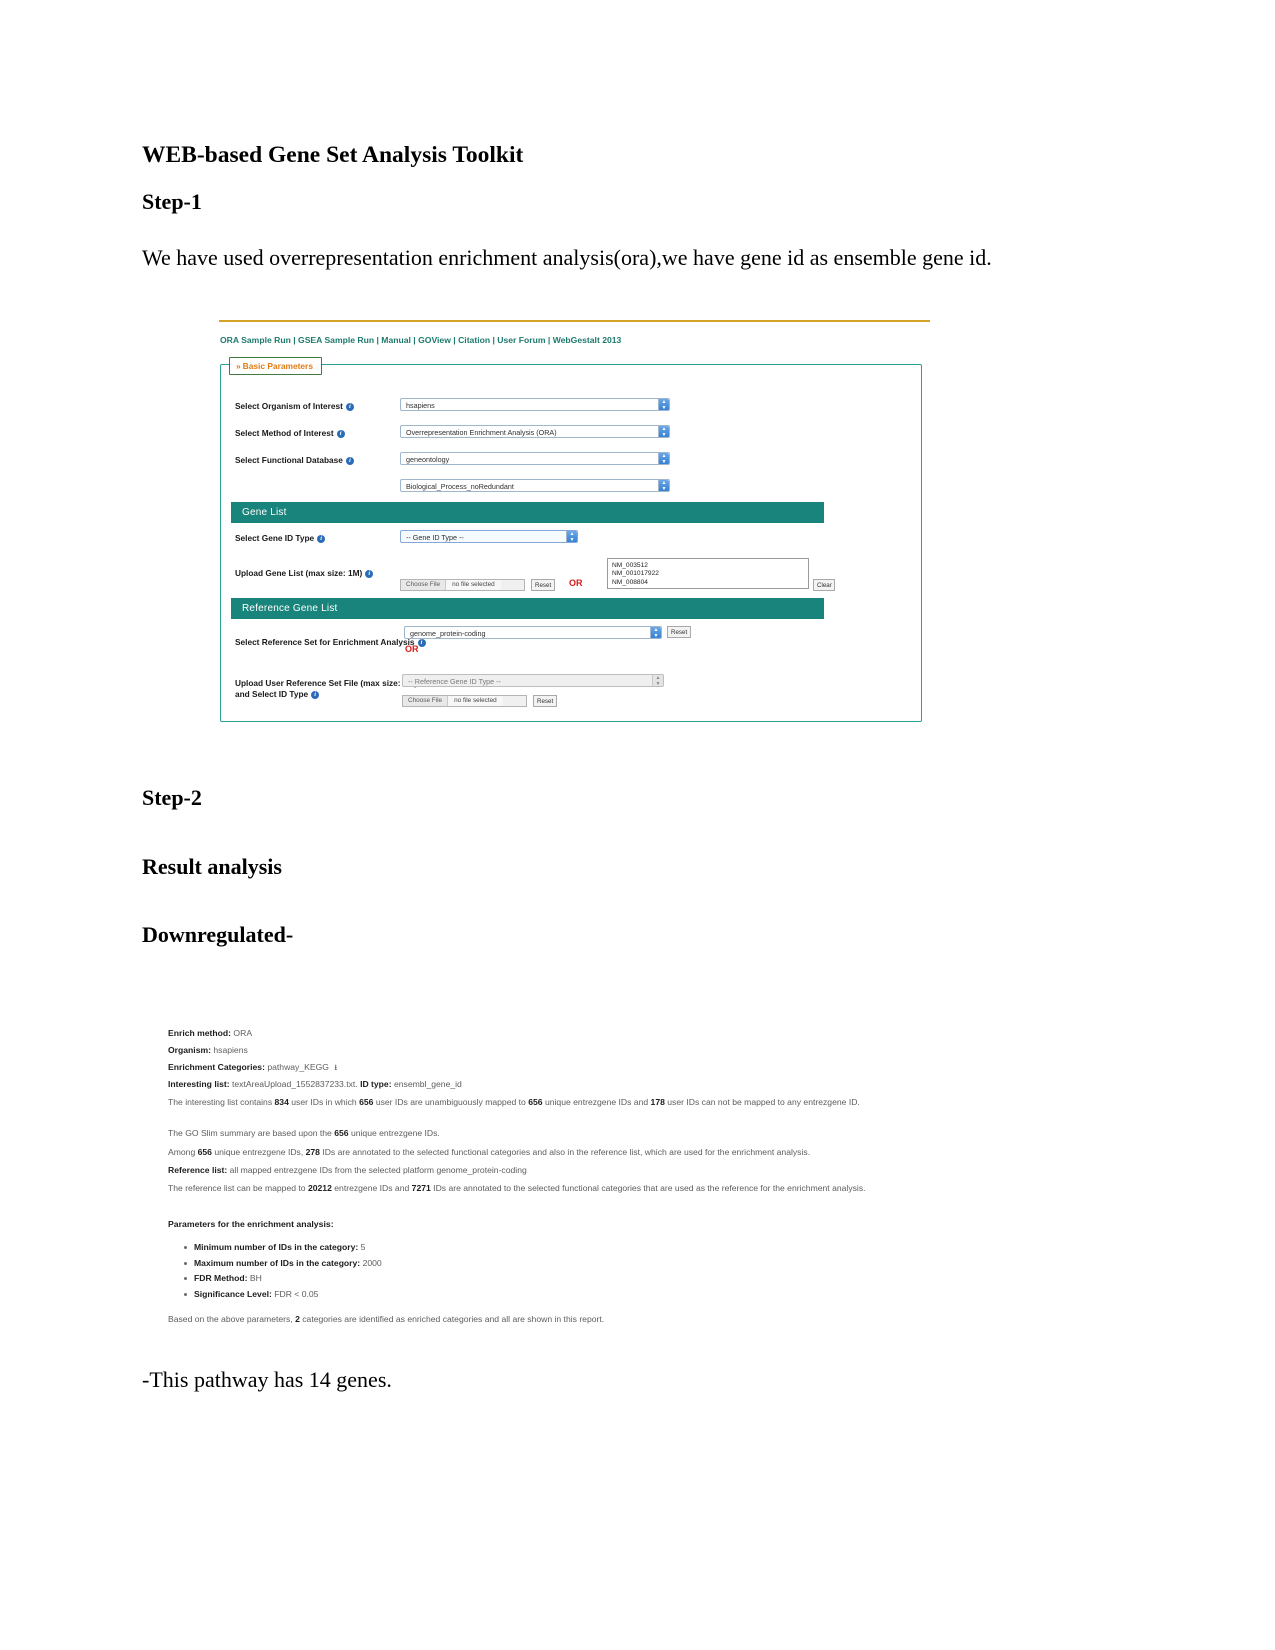 The width and height of the screenshot is (1275, 1650). I want to click on gene-id-line: NM_008804, so click(630, 582).